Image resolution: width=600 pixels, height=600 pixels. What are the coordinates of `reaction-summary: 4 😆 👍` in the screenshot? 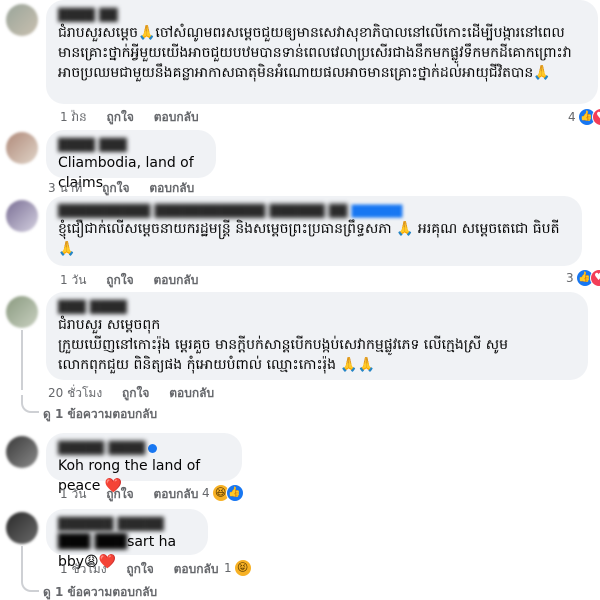 It's located at (223, 493).